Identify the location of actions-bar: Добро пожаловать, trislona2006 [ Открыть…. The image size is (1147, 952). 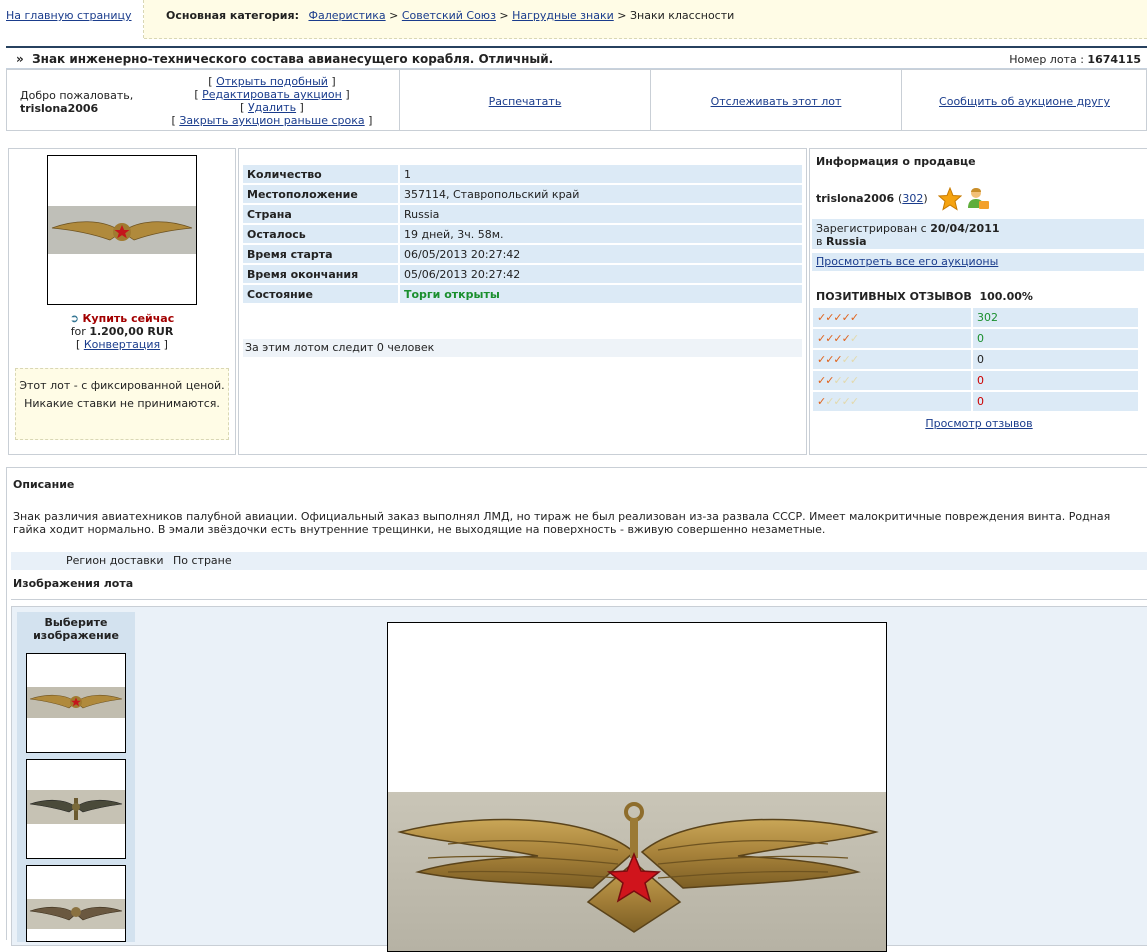
(576, 100).